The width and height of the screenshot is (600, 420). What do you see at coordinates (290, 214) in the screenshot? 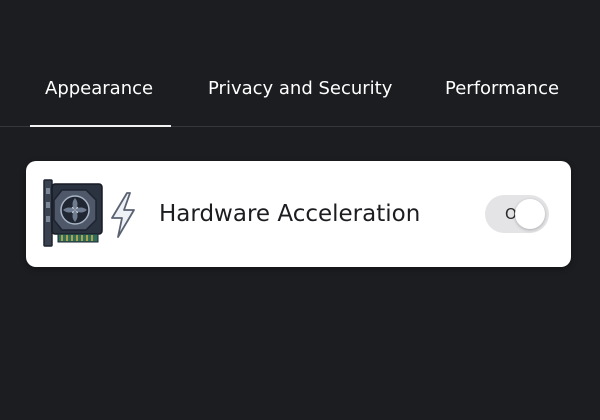
I see `setting-label: Hardware Acceleration` at bounding box center [290, 214].